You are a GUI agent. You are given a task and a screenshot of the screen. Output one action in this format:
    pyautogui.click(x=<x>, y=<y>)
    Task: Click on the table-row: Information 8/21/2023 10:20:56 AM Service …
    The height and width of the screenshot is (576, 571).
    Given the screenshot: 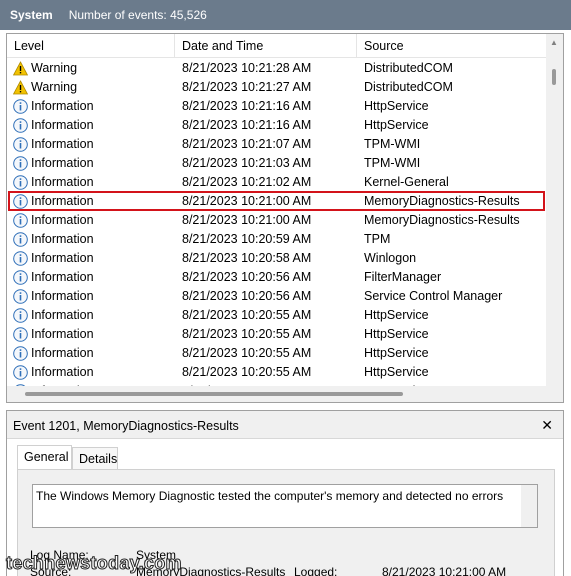 What is the action you would take?
    pyautogui.click(x=277, y=296)
    